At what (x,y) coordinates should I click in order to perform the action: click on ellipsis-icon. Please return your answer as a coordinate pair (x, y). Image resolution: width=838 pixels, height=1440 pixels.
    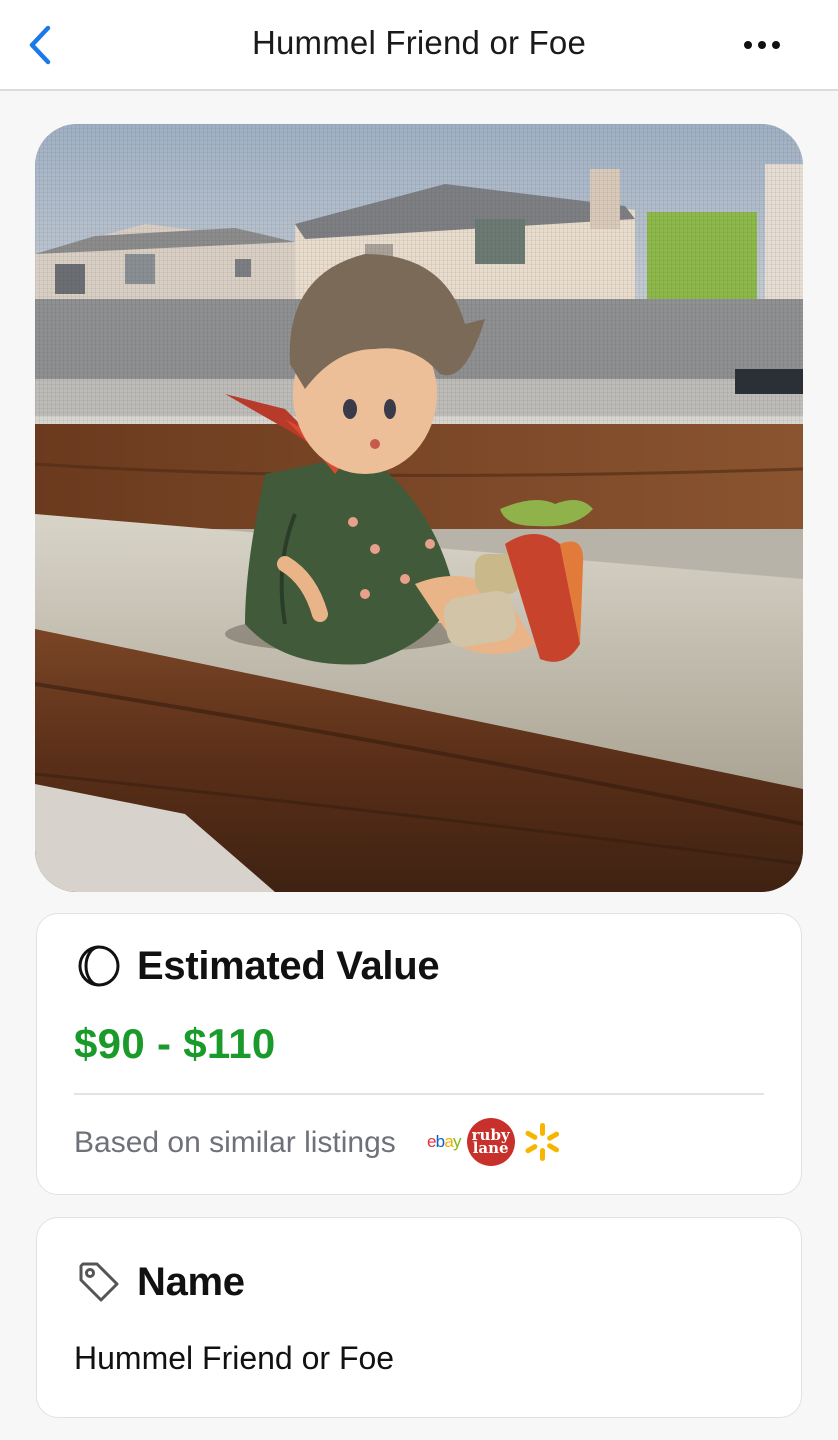
    Looking at the image, I should click on (762, 45).